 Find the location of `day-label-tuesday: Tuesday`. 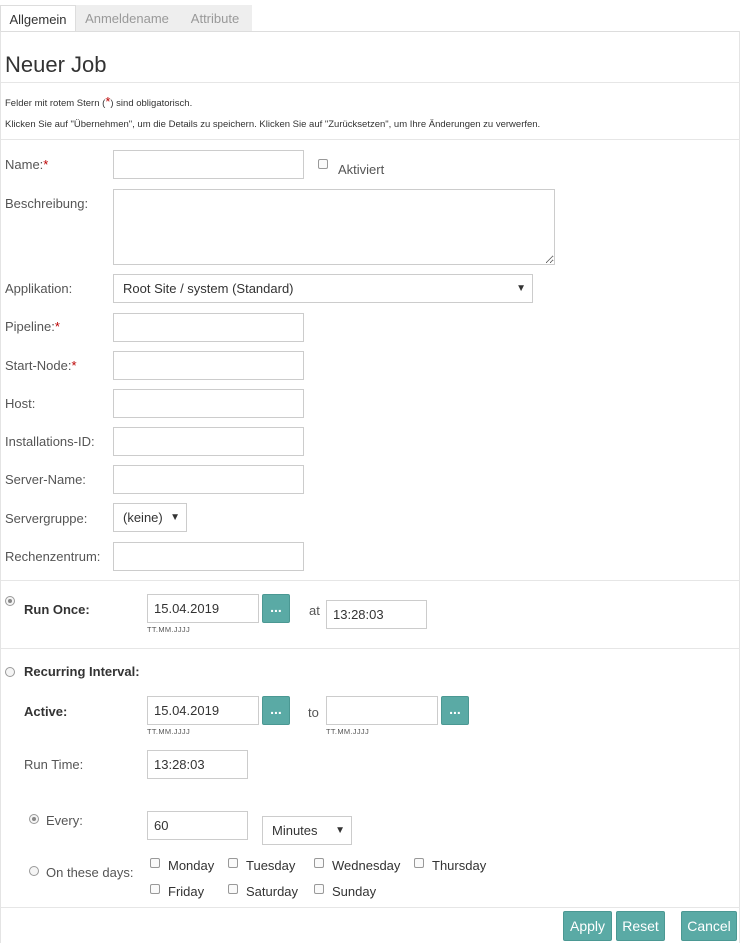

day-label-tuesday: Tuesday is located at coordinates (271, 865).